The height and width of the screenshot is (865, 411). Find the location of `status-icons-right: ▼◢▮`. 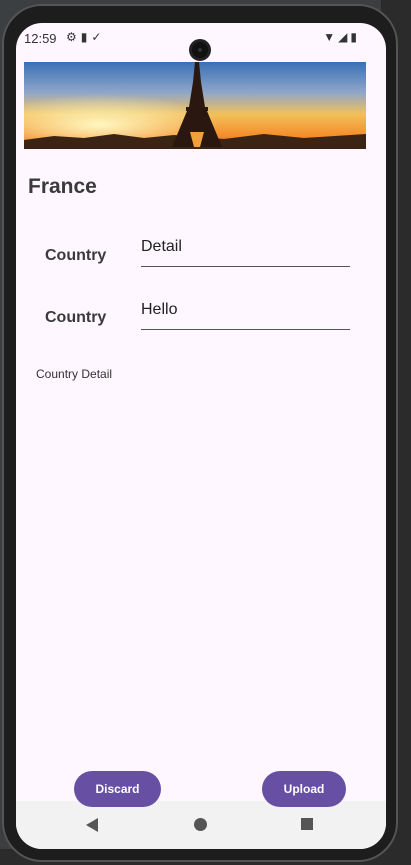

status-icons-right: ▼◢▮ is located at coordinates (341, 37).